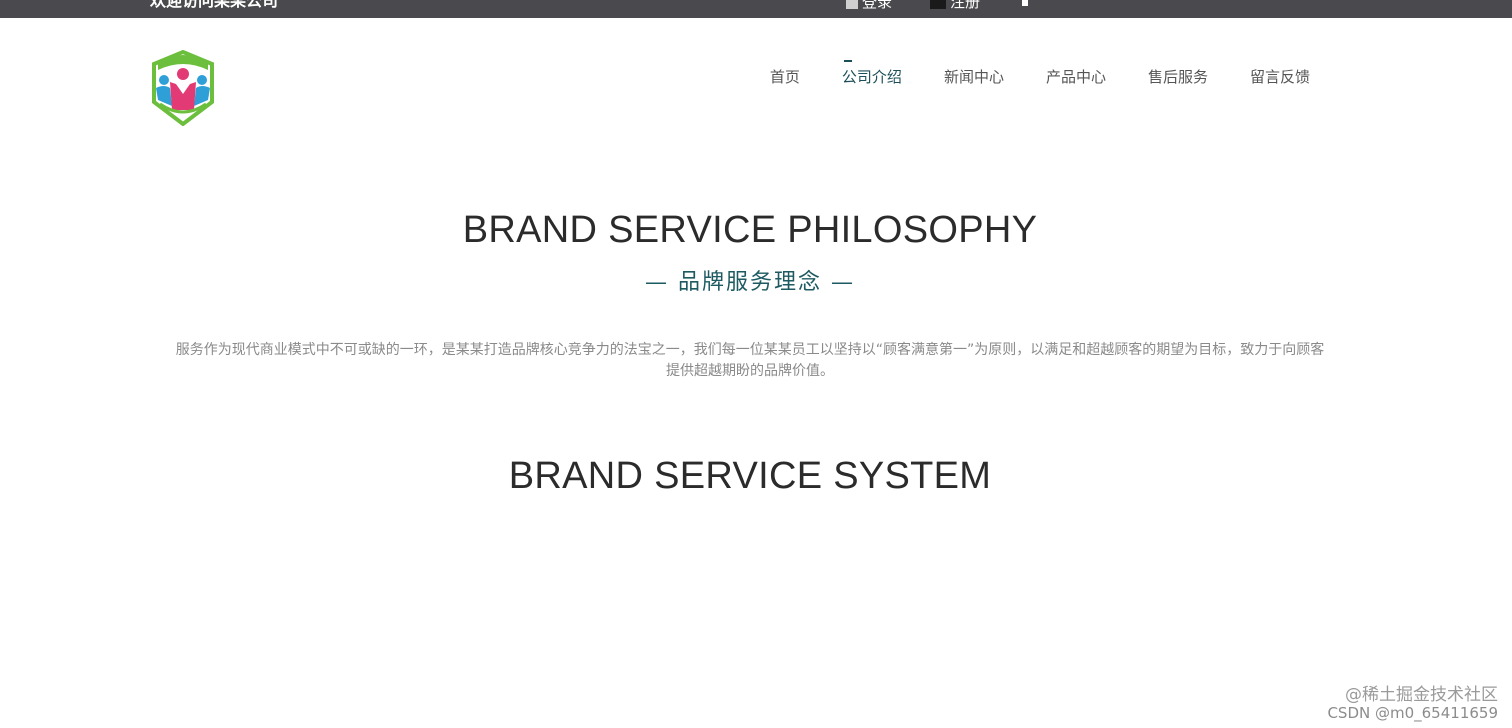 The height and width of the screenshot is (728, 1512). What do you see at coordinates (1421, 695) in the screenshot?
I see `watermark-juejin: @稀土掘金技术社区` at bounding box center [1421, 695].